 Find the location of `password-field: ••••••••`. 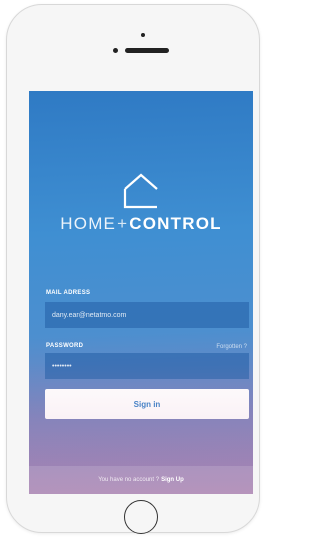

password-field: •••••••• is located at coordinates (147, 366).